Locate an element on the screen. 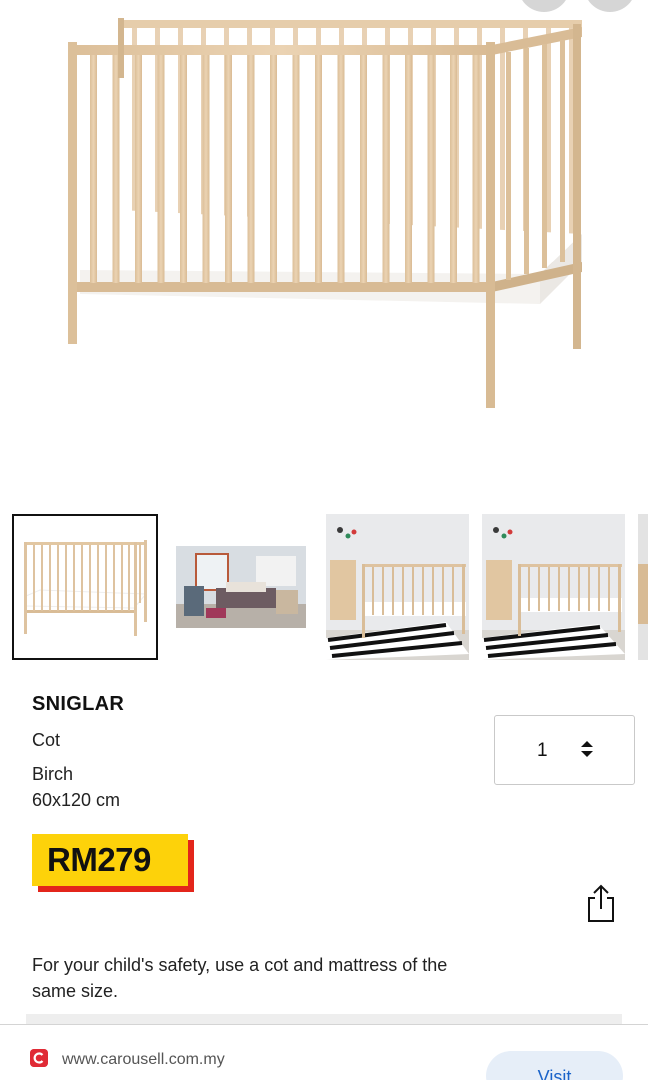 The width and height of the screenshot is (648, 1080). price-tag: RM279 is located at coordinates (110, 860).